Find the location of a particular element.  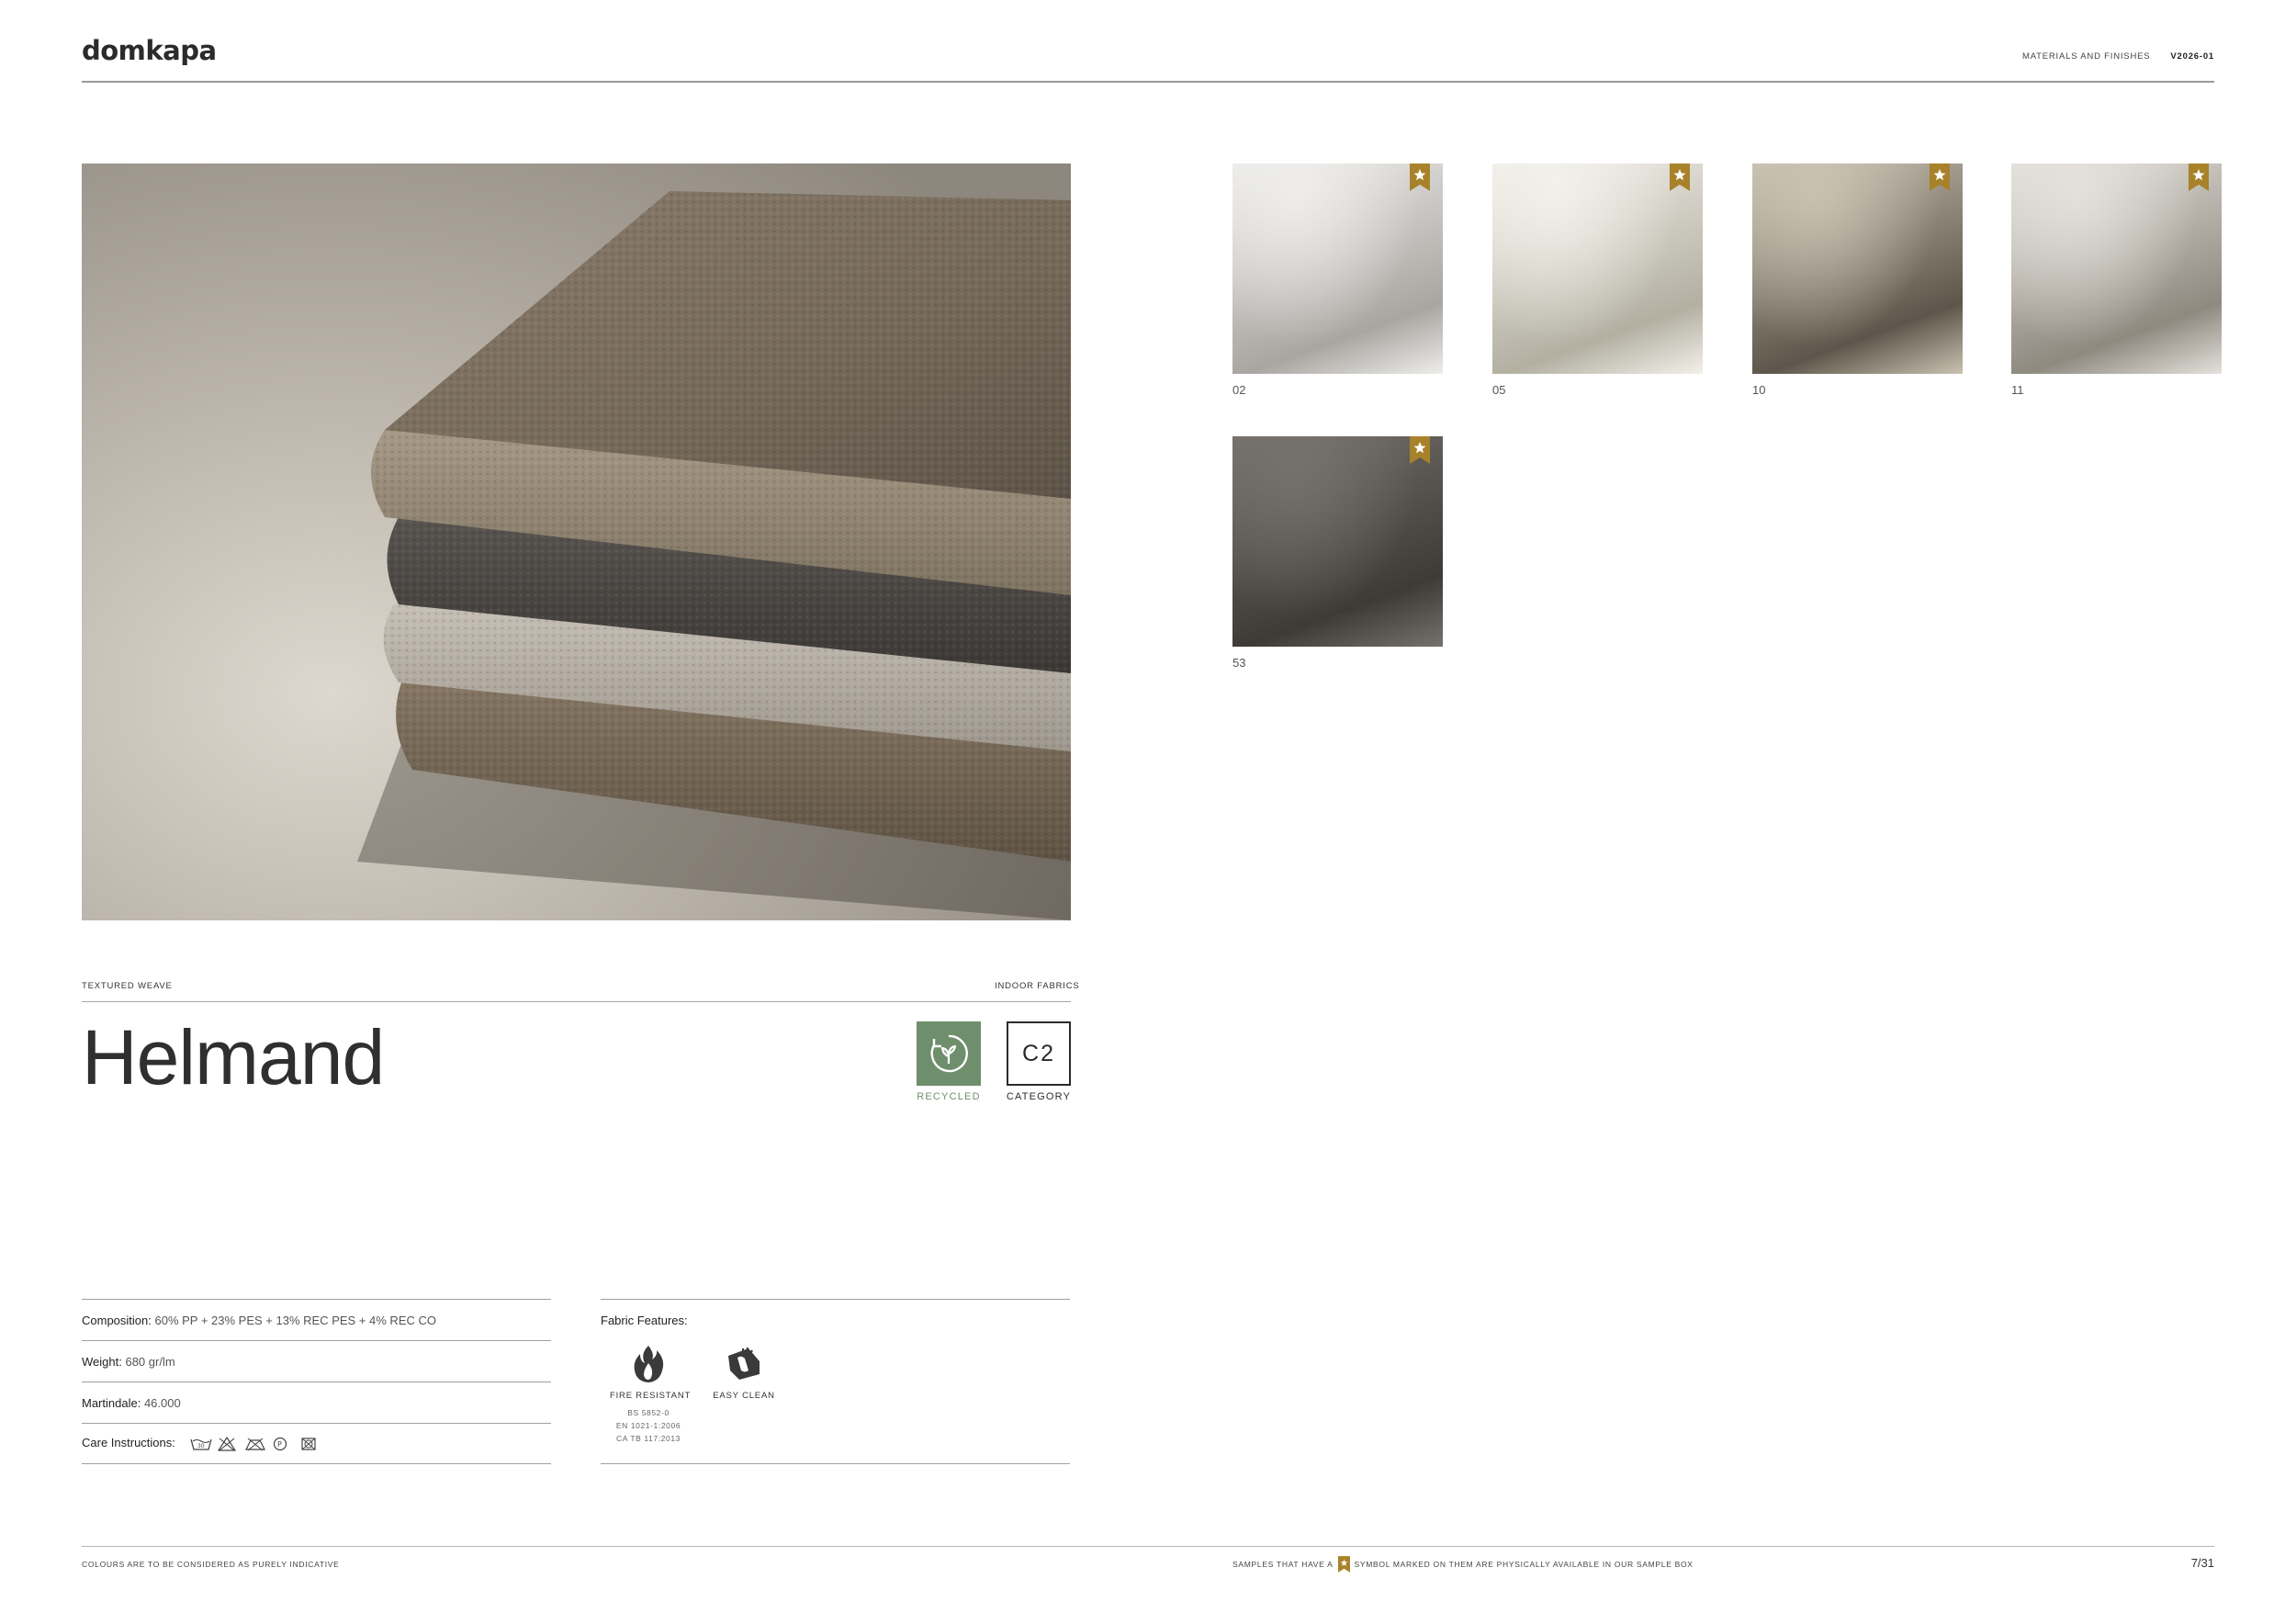

weight-row: Weight: 680 gr/lm is located at coordinates (128, 1362).